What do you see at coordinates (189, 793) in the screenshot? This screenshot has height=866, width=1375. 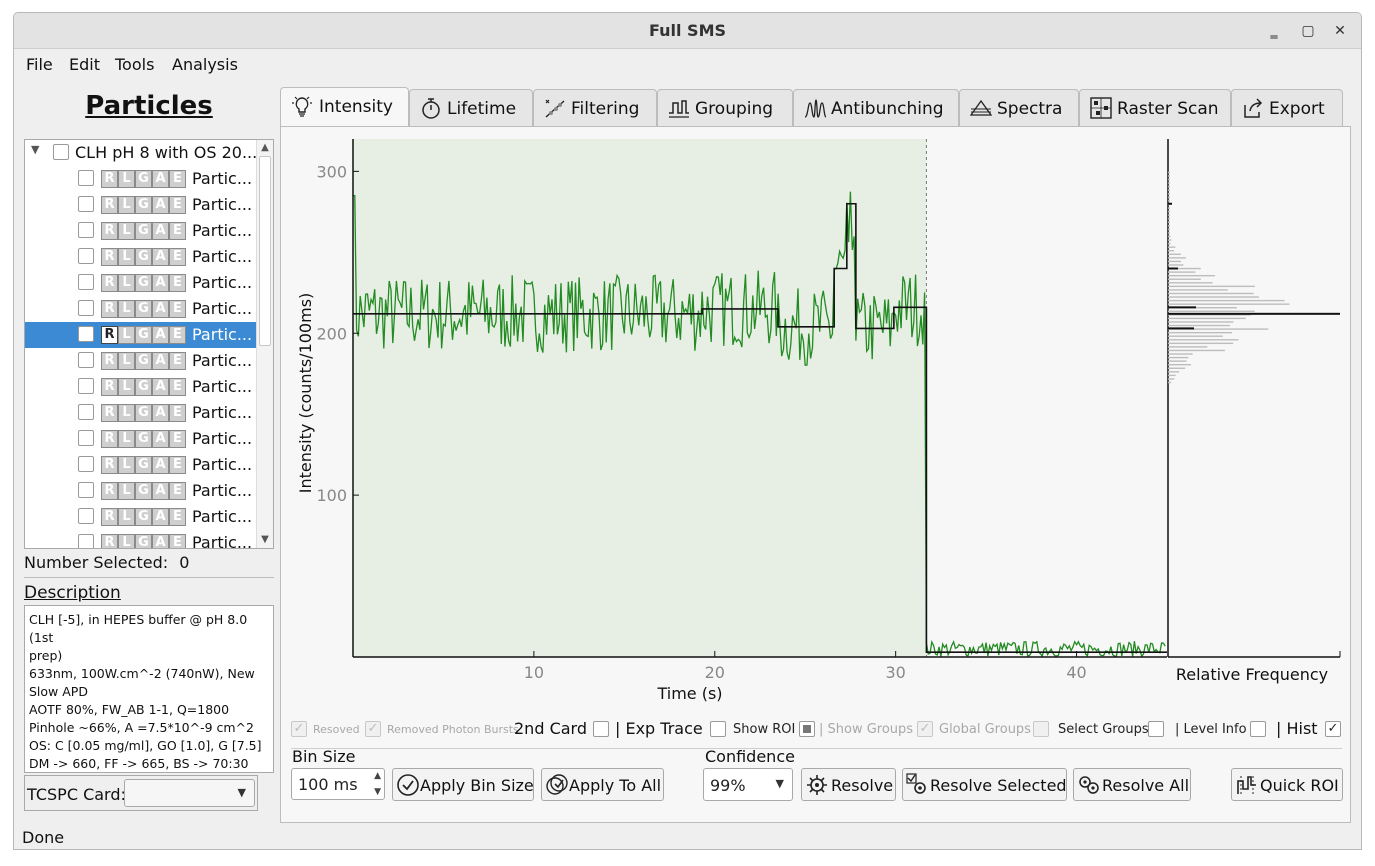 I see `tcspc-card-select: ▼` at bounding box center [189, 793].